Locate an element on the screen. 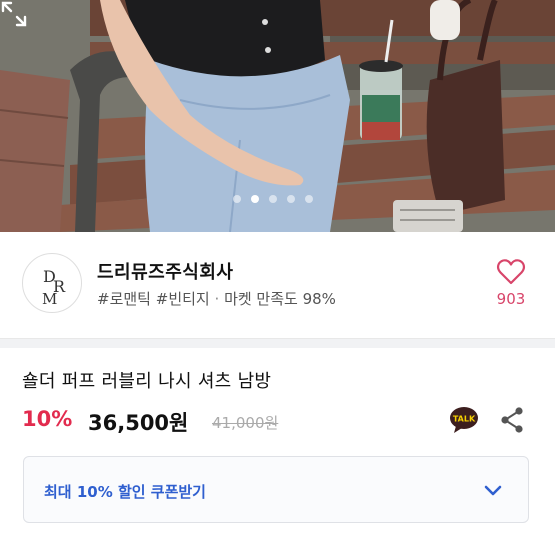 The image size is (555, 555). coupon-button: 최대 10% 할인 쿠폰받기 is located at coordinates (276, 489).